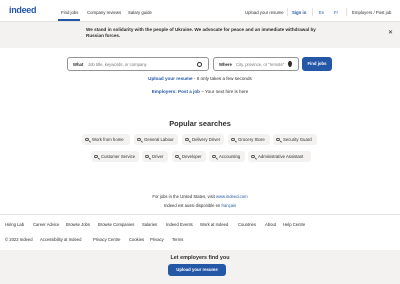  Describe the element at coordinates (225, 64) in the screenshot. I see `where-label: Where` at that location.